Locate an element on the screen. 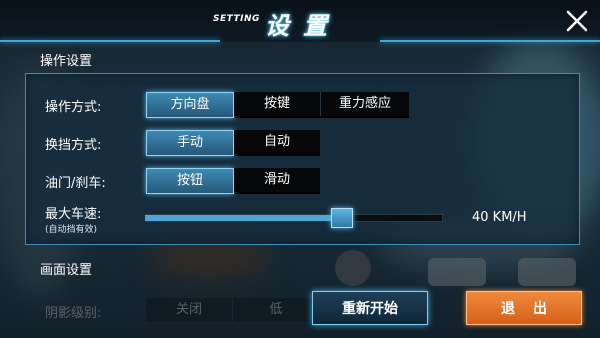  shadow-level-option-low: 低 is located at coordinates (276, 310).